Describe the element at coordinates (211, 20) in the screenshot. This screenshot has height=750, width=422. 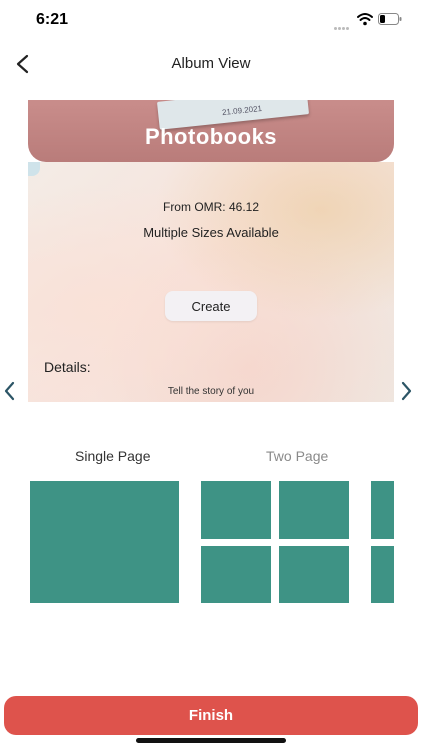
I see `status-bar: 6:21` at that location.